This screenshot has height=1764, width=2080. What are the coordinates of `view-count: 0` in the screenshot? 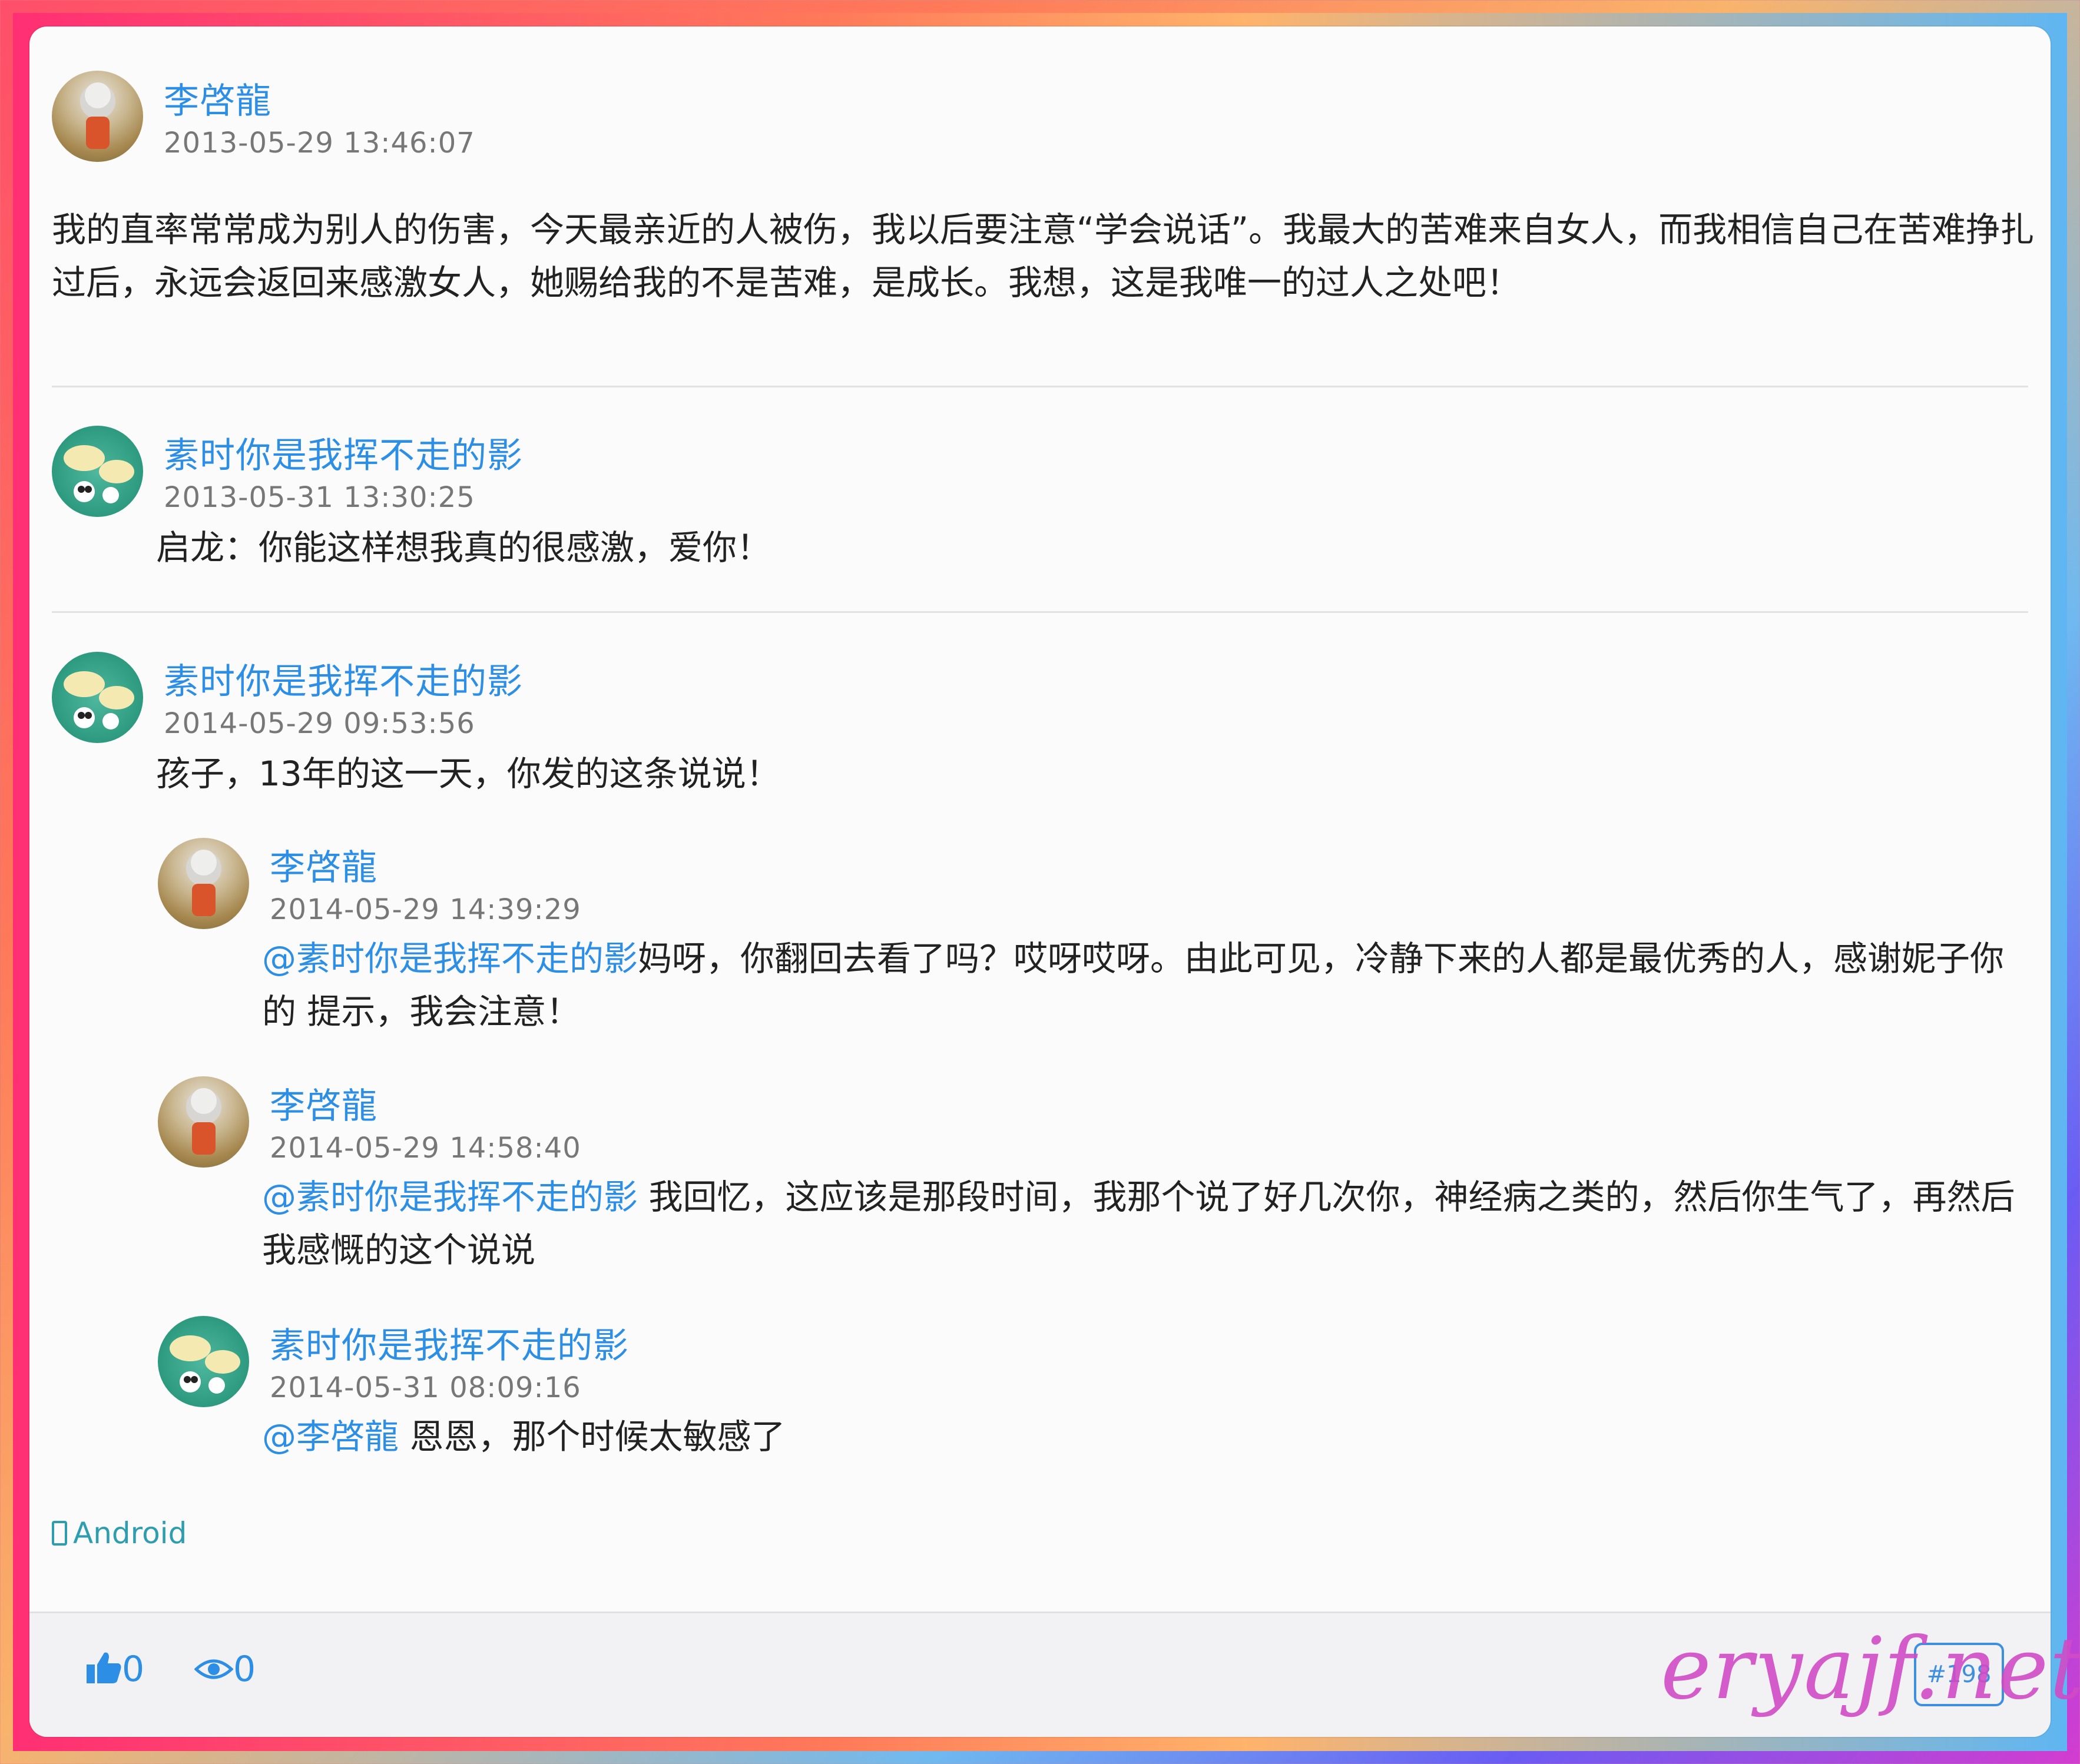 It's located at (244, 1669).